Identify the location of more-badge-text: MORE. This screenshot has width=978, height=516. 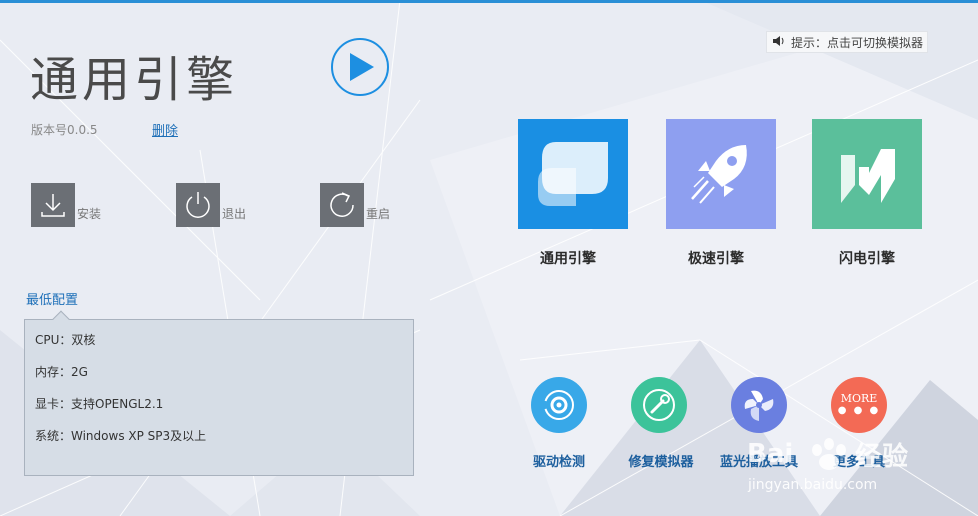
(859, 398).